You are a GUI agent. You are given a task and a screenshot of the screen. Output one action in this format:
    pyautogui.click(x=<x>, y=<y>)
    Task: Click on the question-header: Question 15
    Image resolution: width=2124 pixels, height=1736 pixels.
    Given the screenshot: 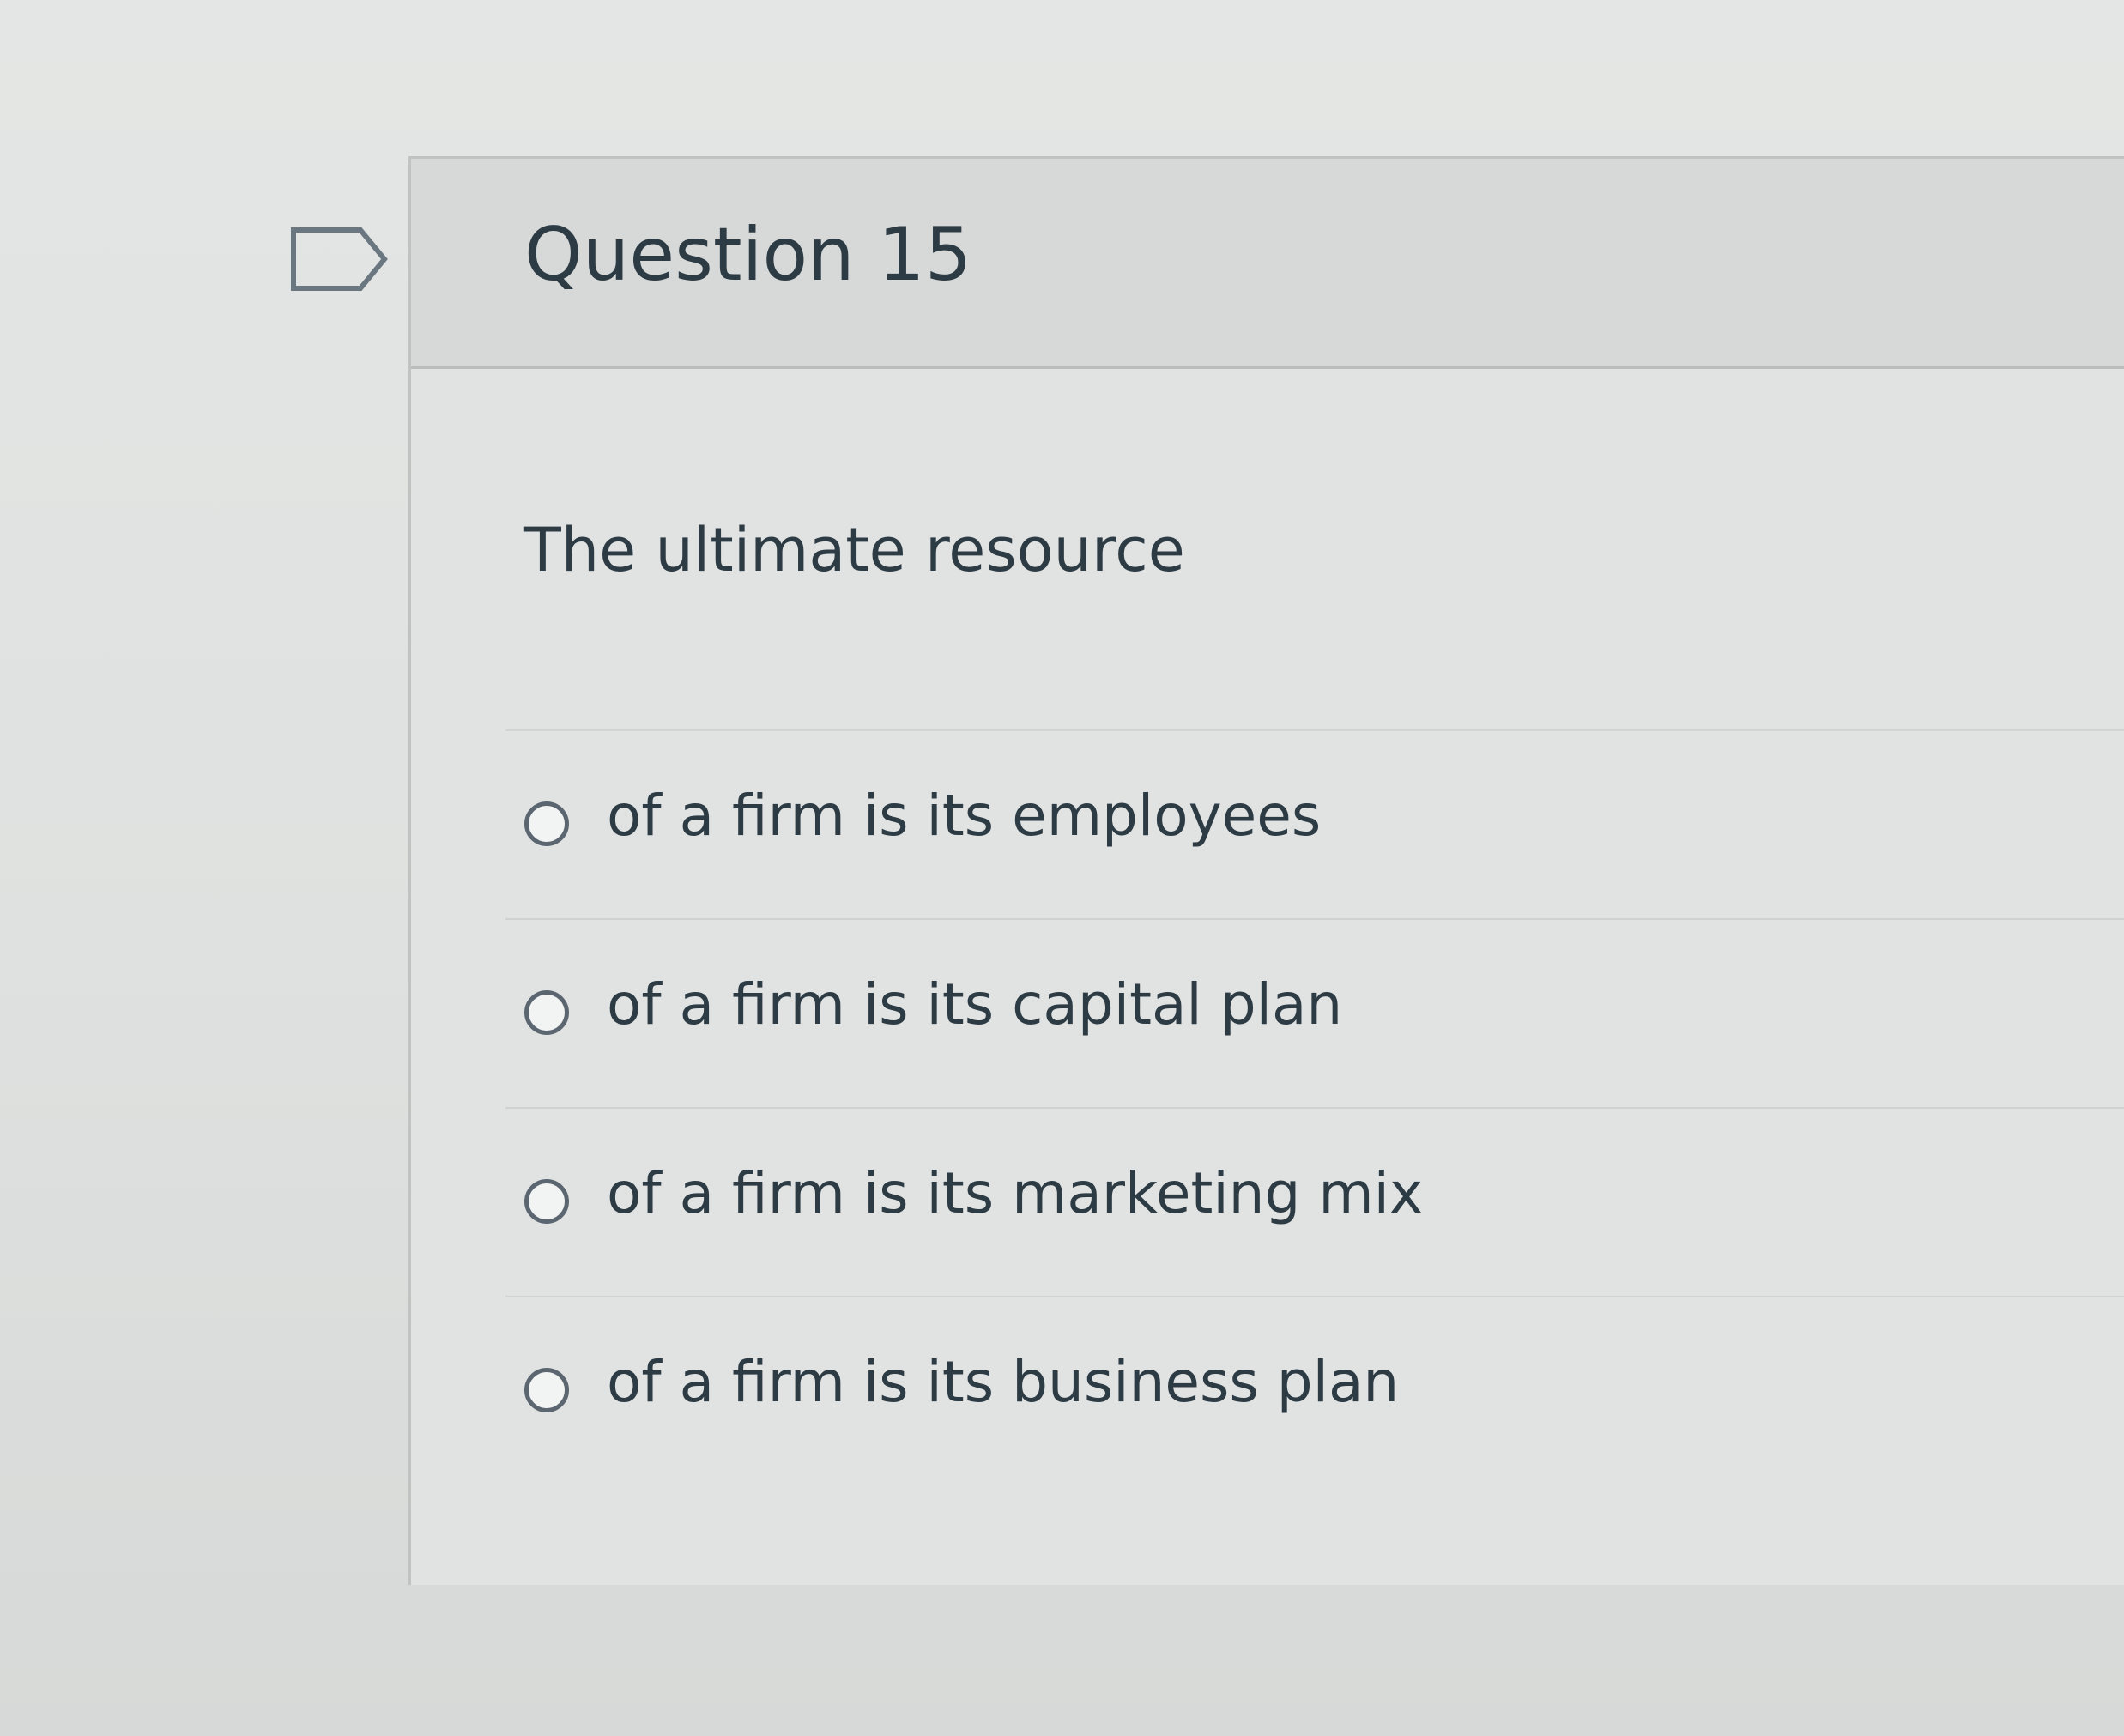 What is the action you would take?
    pyautogui.click(x=1267, y=264)
    